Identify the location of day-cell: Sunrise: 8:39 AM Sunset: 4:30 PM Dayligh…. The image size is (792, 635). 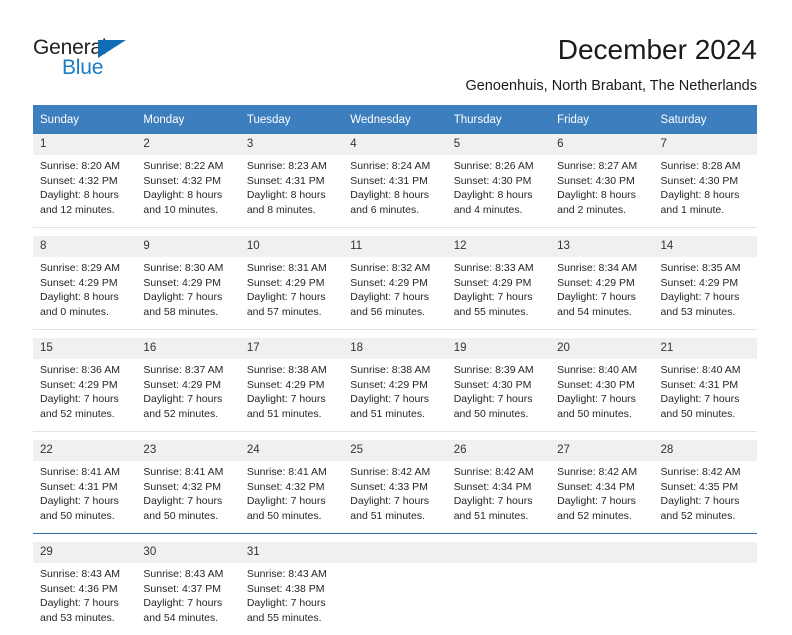
(498, 395).